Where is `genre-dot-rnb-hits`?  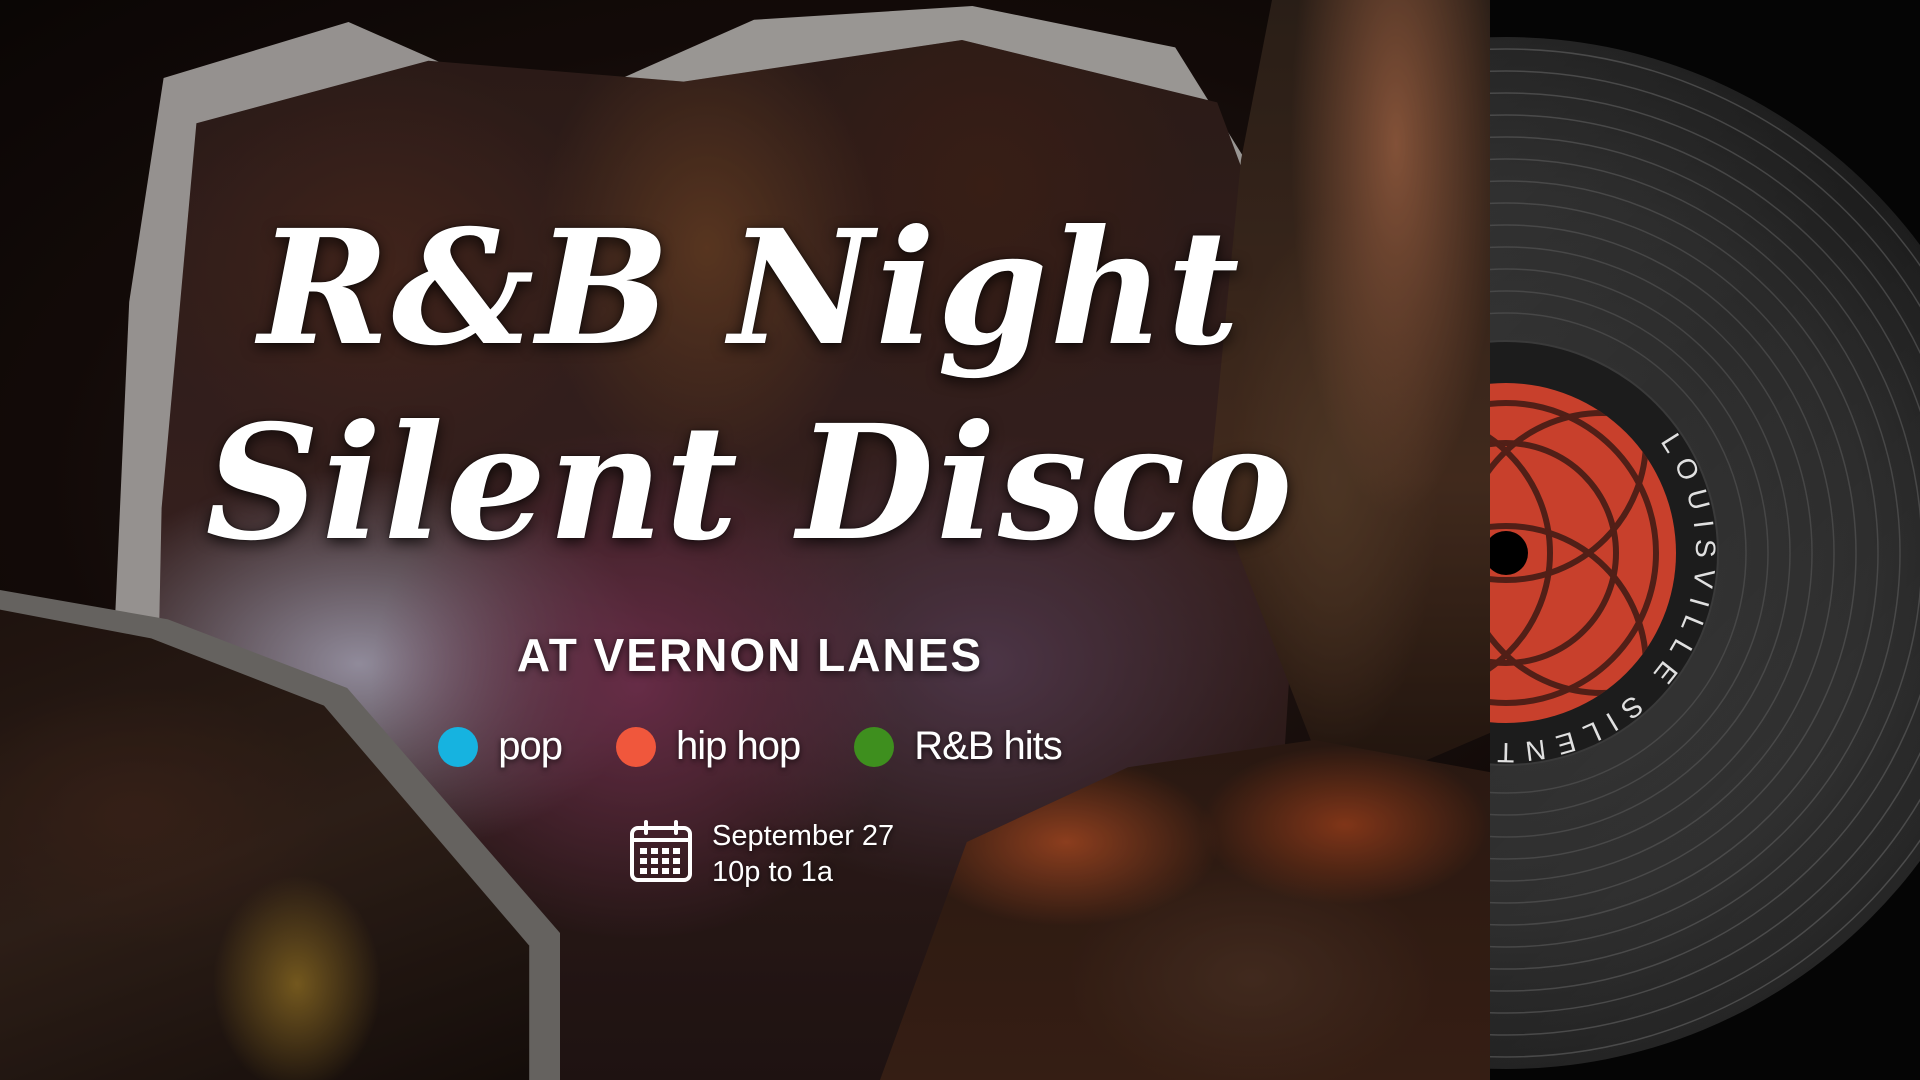 genre-dot-rnb-hits is located at coordinates (874, 746).